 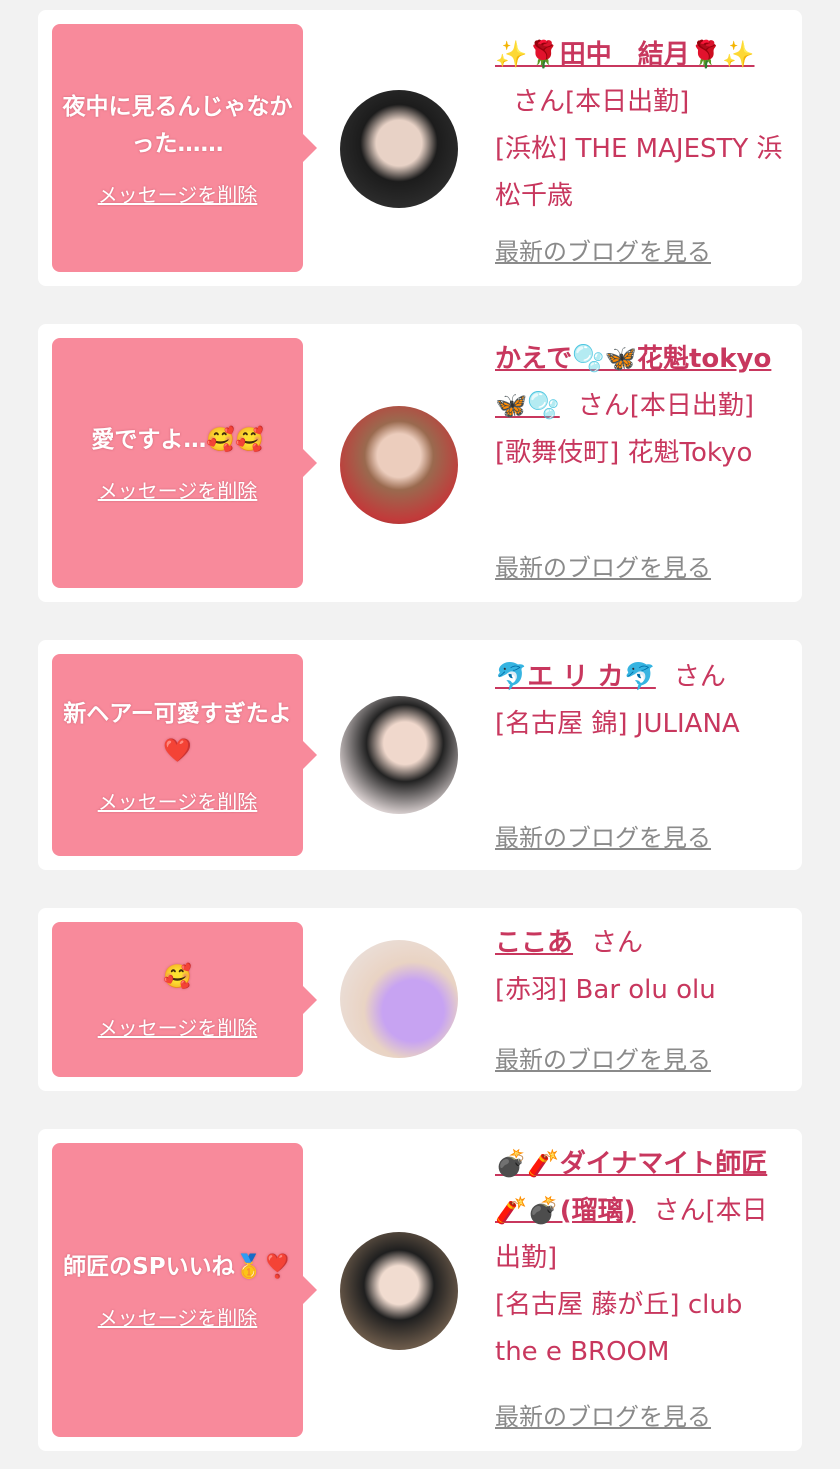 What do you see at coordinates (534, 943) in the screenshot?
I see `cast-name-link: ここあ` at bounding box center [534, 943].